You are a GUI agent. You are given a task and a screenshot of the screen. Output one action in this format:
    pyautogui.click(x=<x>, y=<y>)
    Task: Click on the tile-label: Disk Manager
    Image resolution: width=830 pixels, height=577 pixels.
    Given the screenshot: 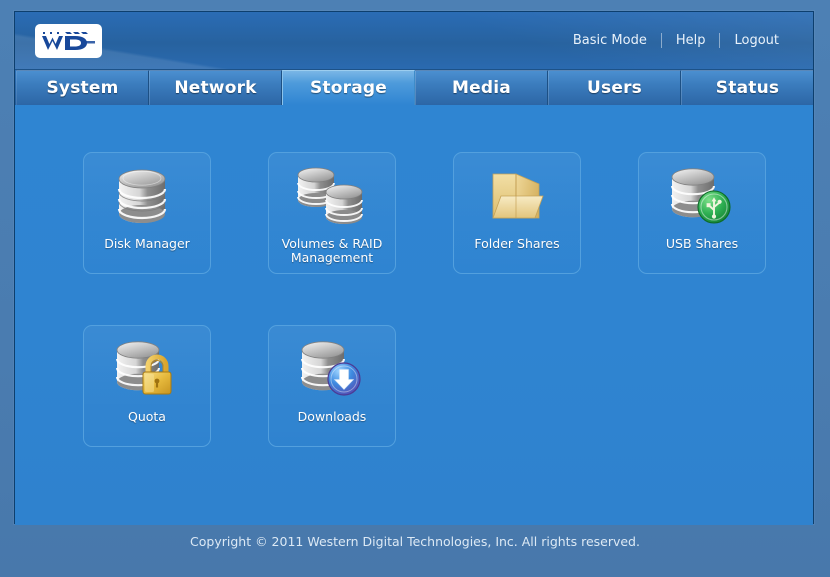 What is the action you would take?
    pyautogui.click(x=147, y=243)
    